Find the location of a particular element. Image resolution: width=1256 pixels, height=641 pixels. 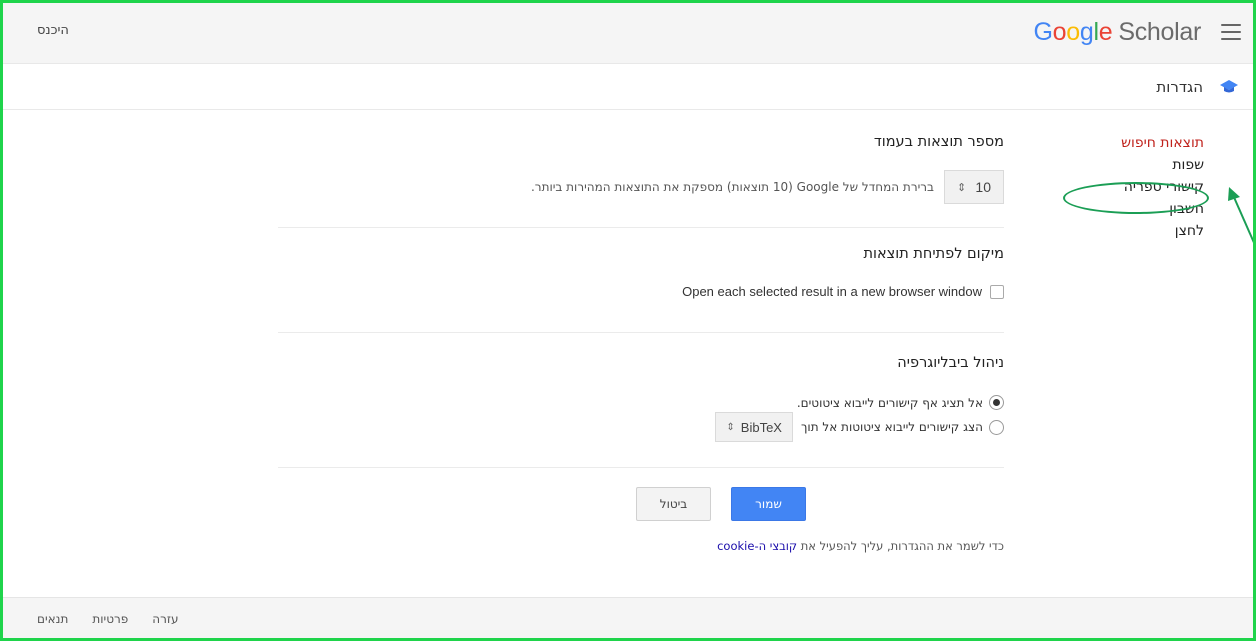

footer-links: עזרה פרטיות תנאים is located at coordinates (108, 619).